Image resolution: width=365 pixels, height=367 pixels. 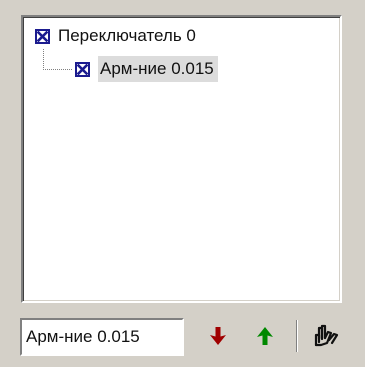 I want to click on green-up-arrow-icon, so click(x=265, y=336).